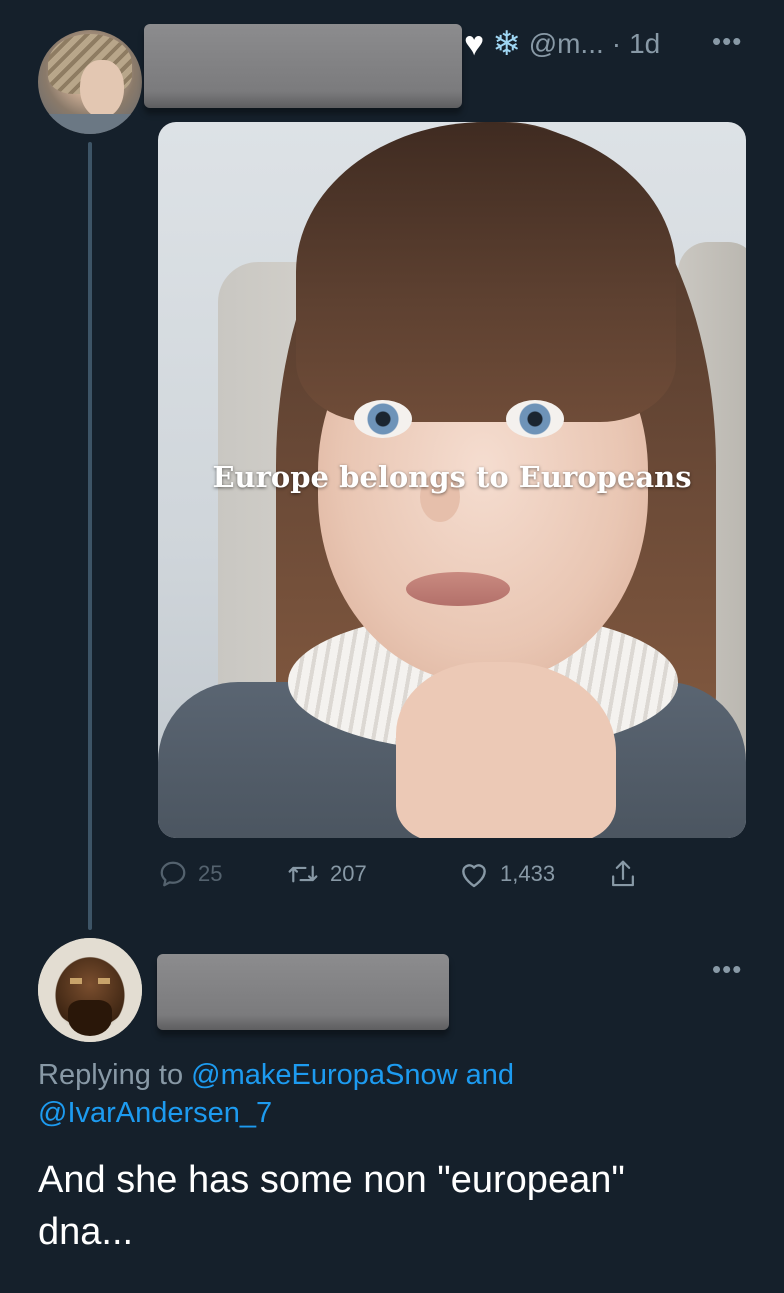 This screenshot has width=784, height=1293. I want to click on tweet-timestamp: 1d, so click(644, 44).